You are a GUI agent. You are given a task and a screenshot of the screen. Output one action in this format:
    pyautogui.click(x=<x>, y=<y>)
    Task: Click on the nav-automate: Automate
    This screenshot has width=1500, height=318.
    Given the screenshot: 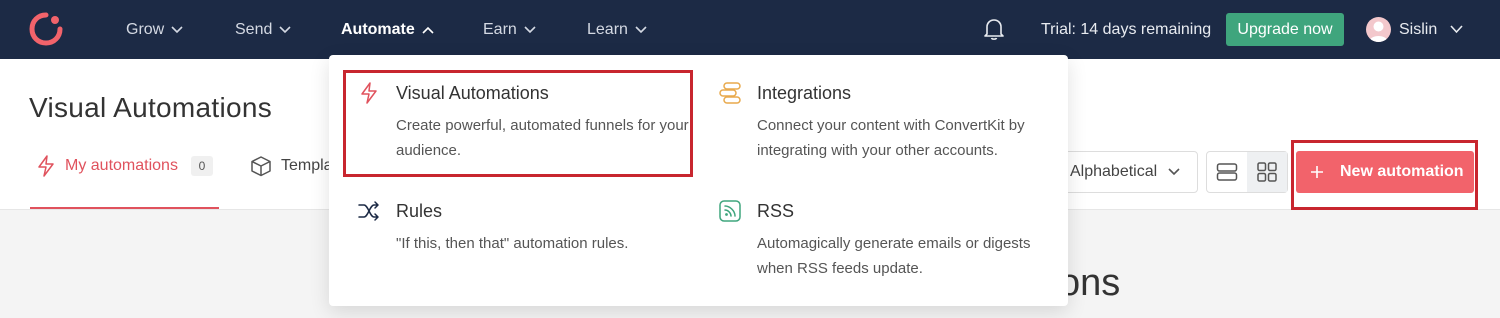 What is the action you would take?
    pyautogui.click(x=387, y=29)
    